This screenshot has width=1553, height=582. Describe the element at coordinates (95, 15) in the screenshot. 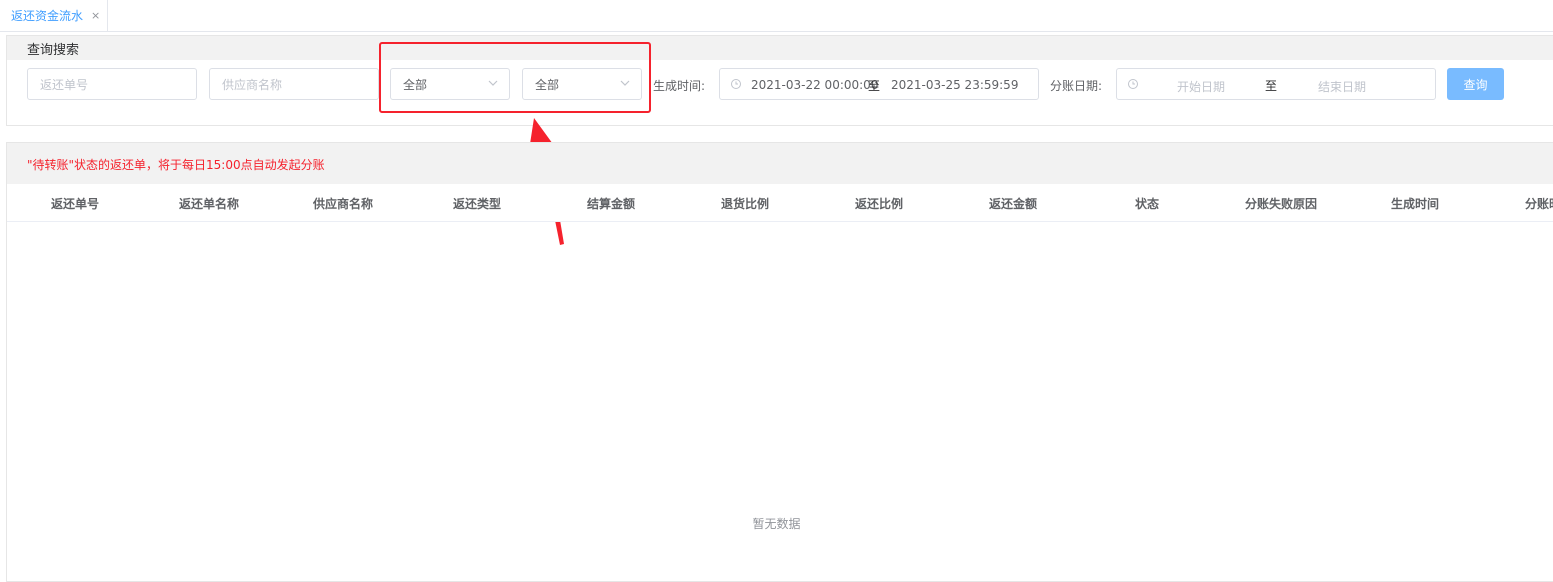

I see `close-icon: ×` at that location.